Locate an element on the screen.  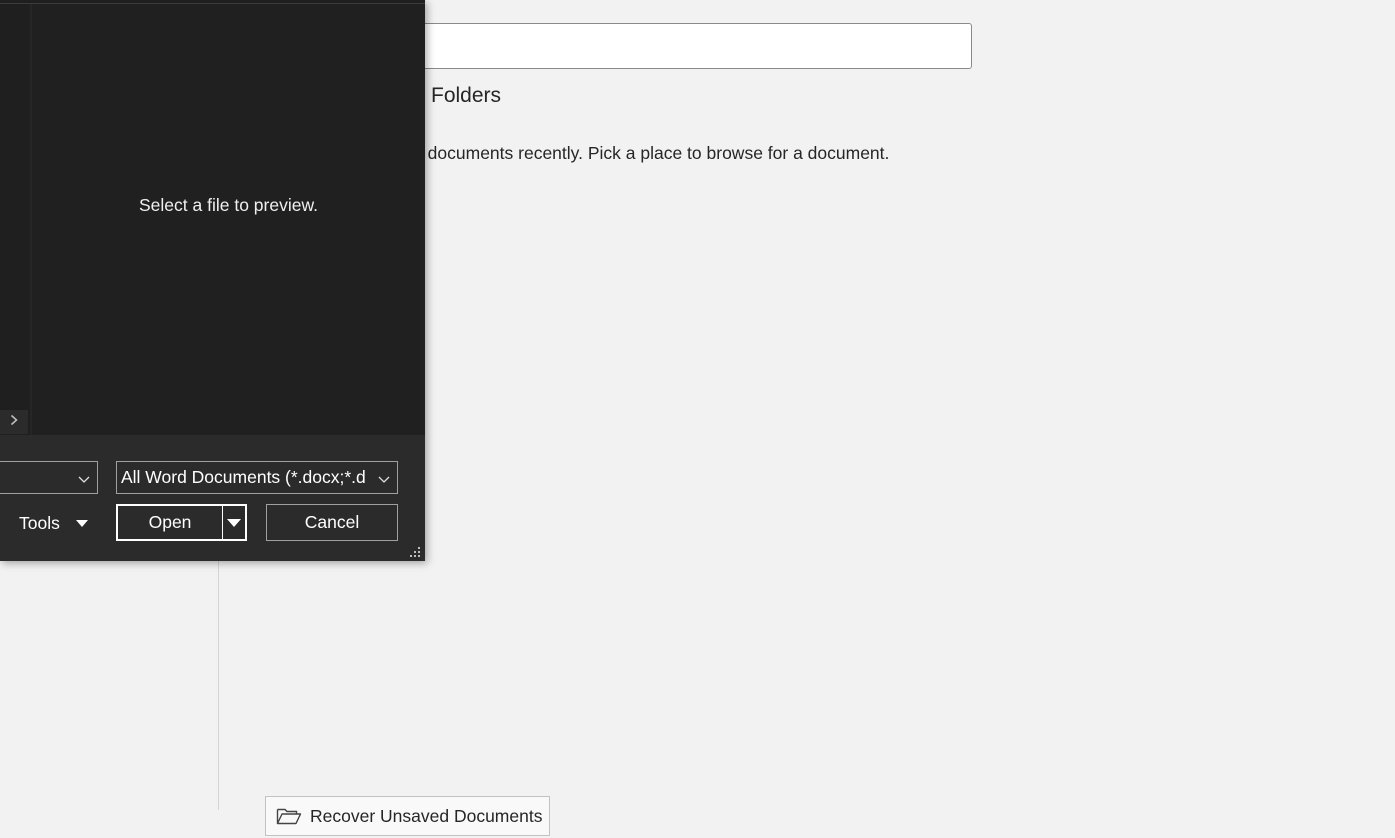
tools-label: Tools is located at coordinates (39, 522).